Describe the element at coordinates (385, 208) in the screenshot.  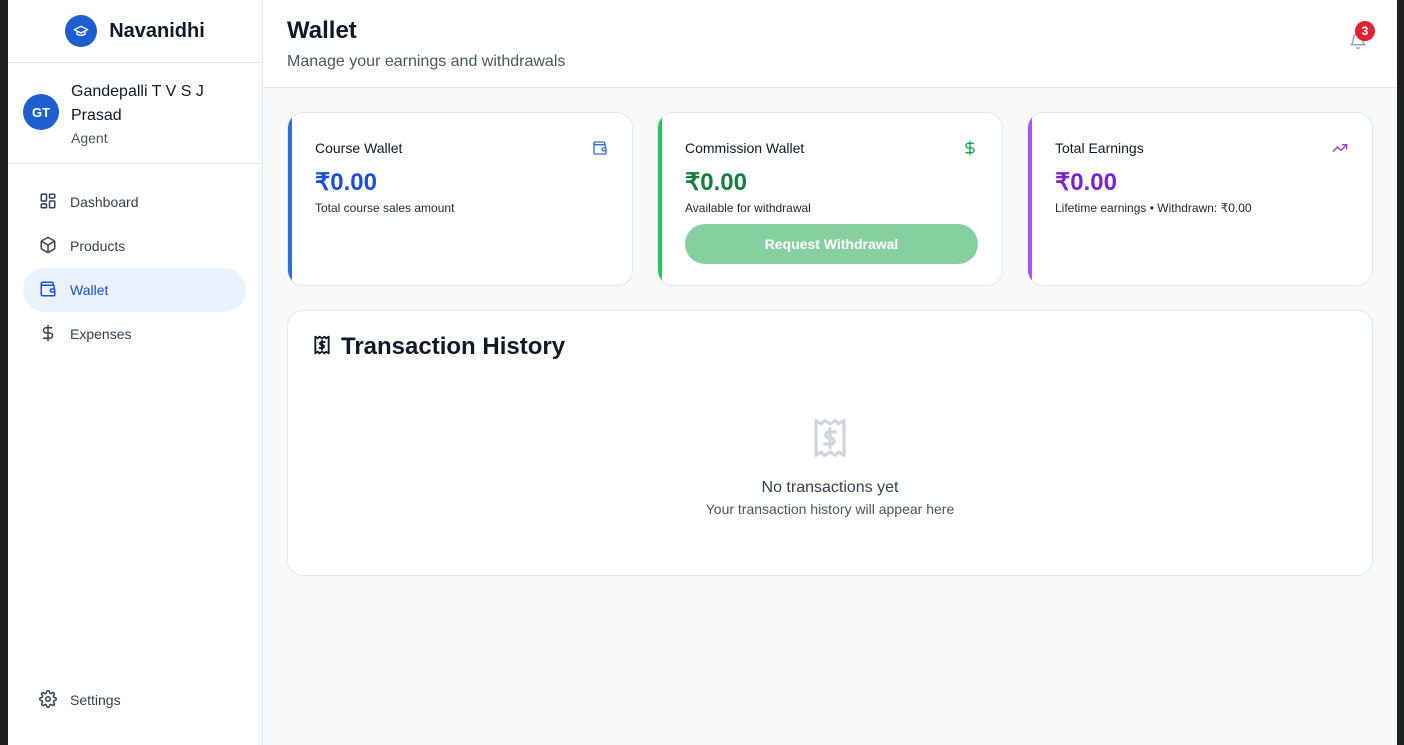
I see `card-description: Total course sales amount` at that location.